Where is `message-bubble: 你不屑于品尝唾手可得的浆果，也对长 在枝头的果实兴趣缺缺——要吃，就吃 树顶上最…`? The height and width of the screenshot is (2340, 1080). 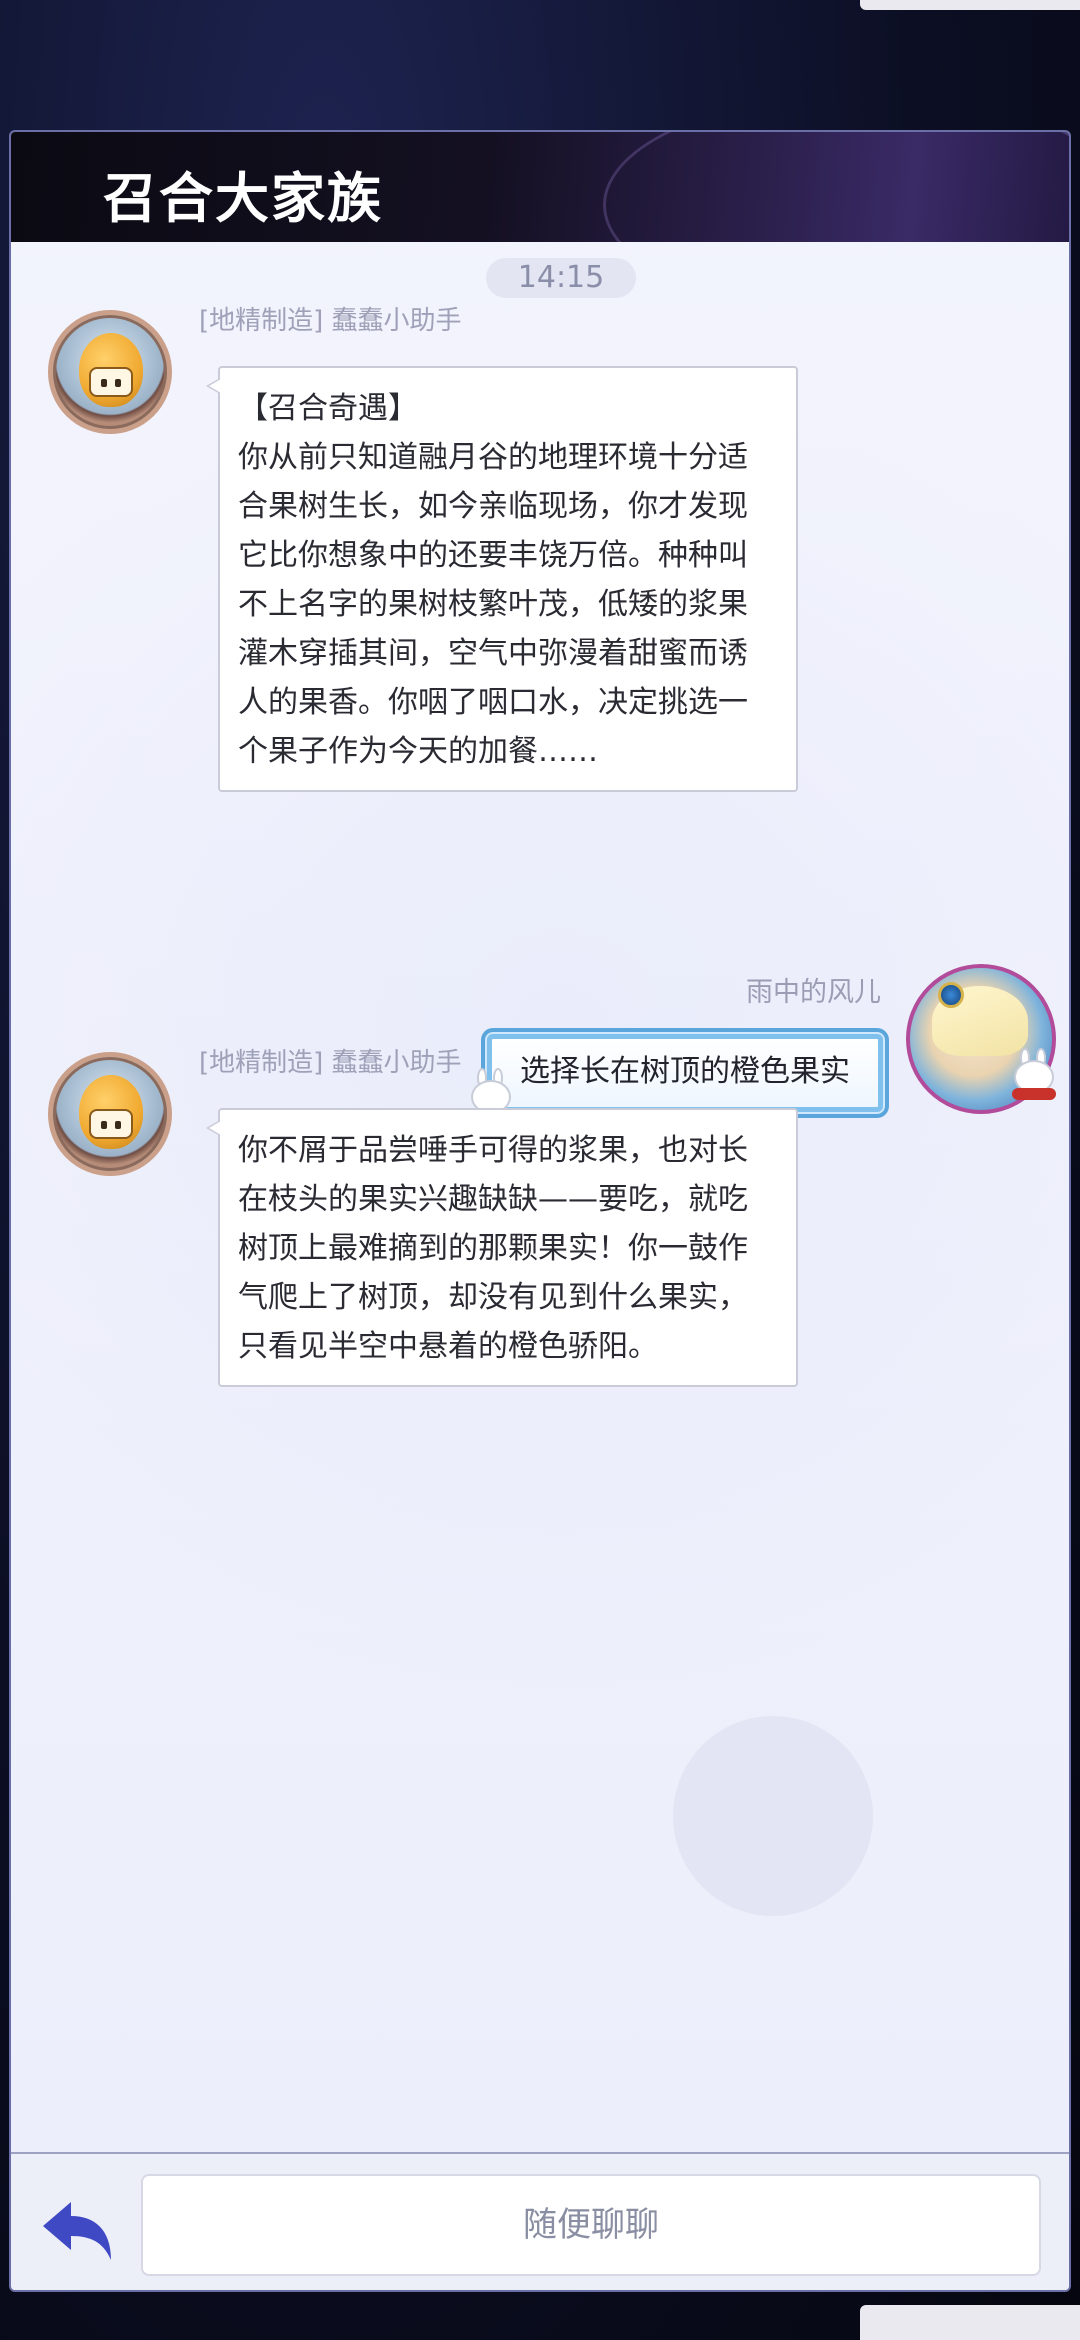
message-bubble: 你不屑于品尝唾手可得的浆果，也对长 在枝头的果实兴趣缺缺——要吃，就吃 树顶上最… is located at coordinates (502, 1247).